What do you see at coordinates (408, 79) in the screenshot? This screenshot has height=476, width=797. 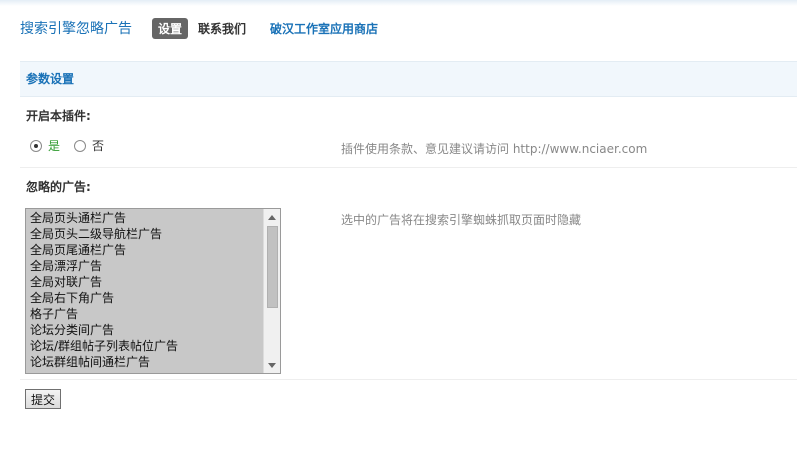 I see `section-title: 参数设置` at bounding box center [408, 79].